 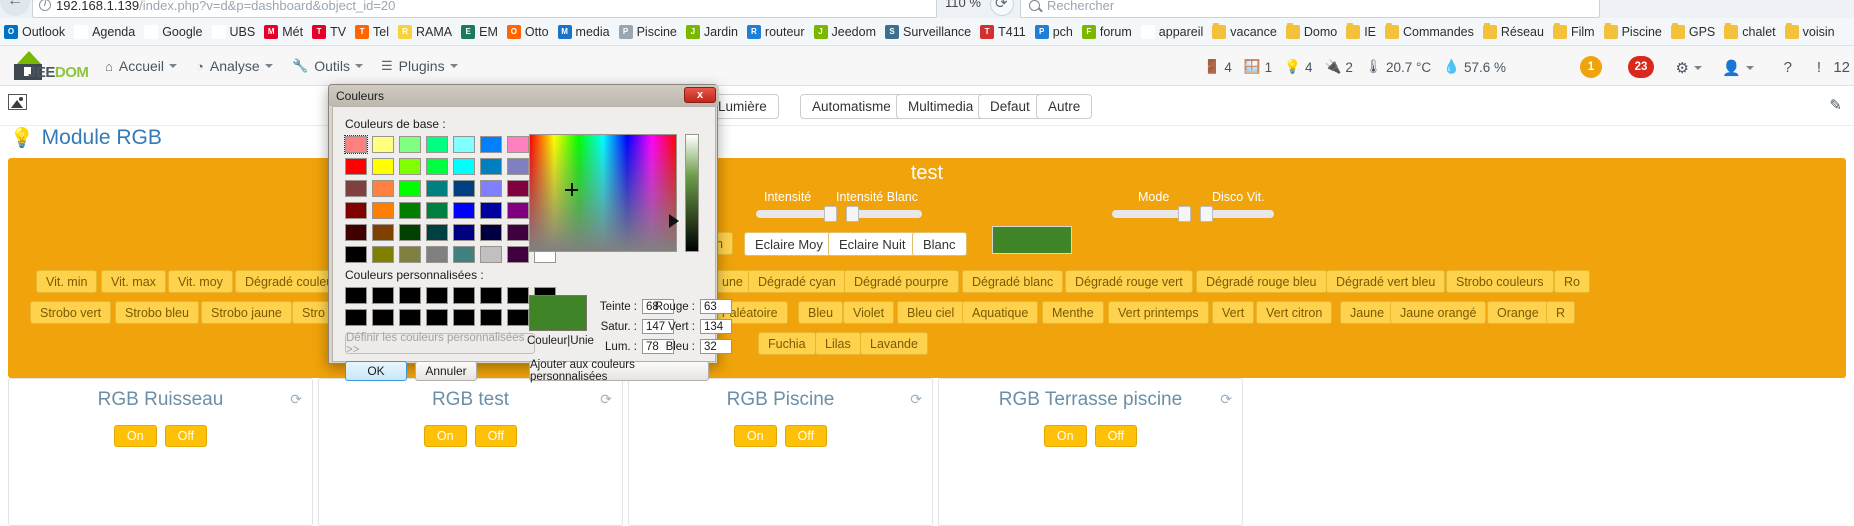 I want to click on bookmark-surveillance: S Surveillance, so click(x=928, y=31).